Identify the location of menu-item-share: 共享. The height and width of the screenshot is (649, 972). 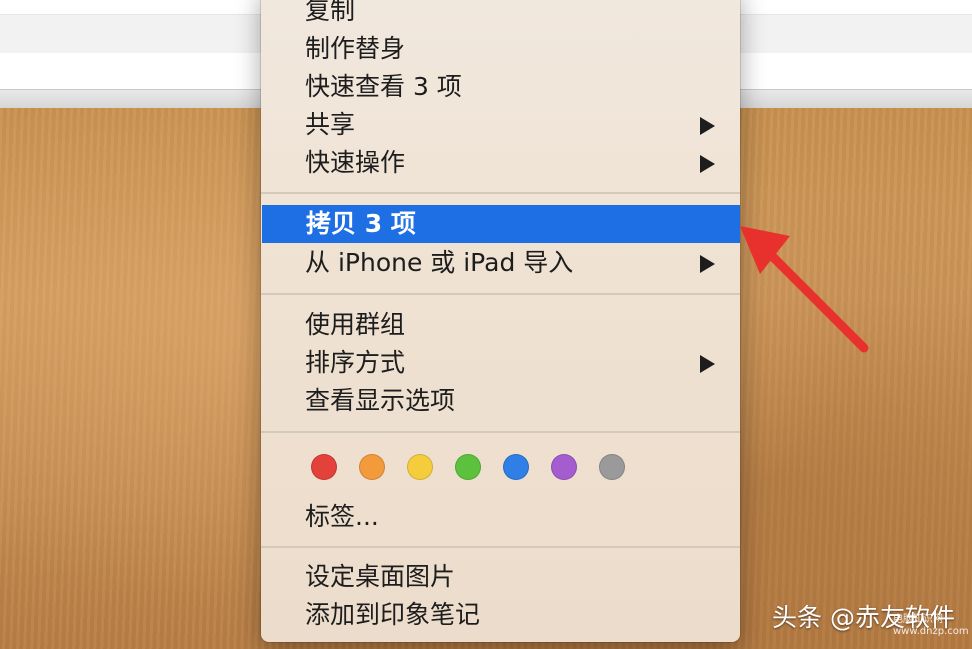
(500, 125).